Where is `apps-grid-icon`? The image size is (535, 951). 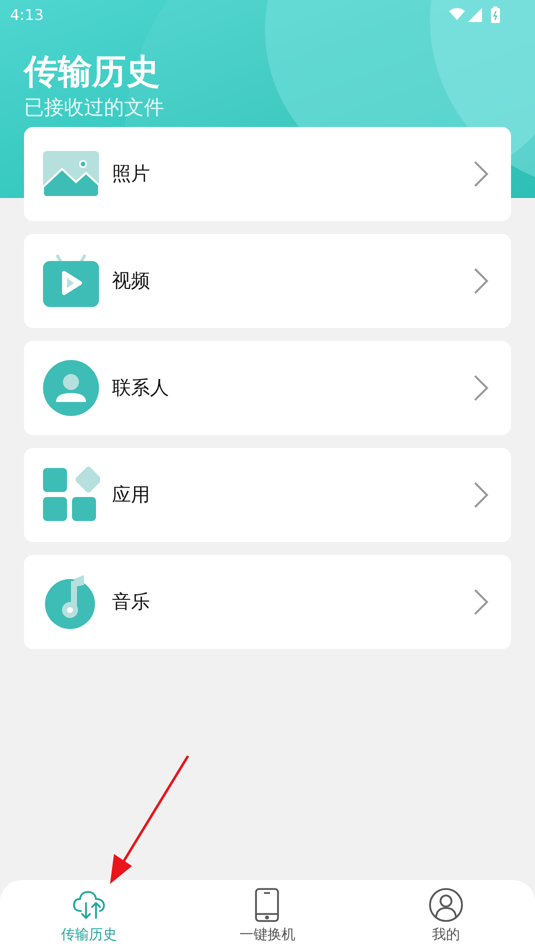
apps-grid-icon is located at coordinates (71, 495).